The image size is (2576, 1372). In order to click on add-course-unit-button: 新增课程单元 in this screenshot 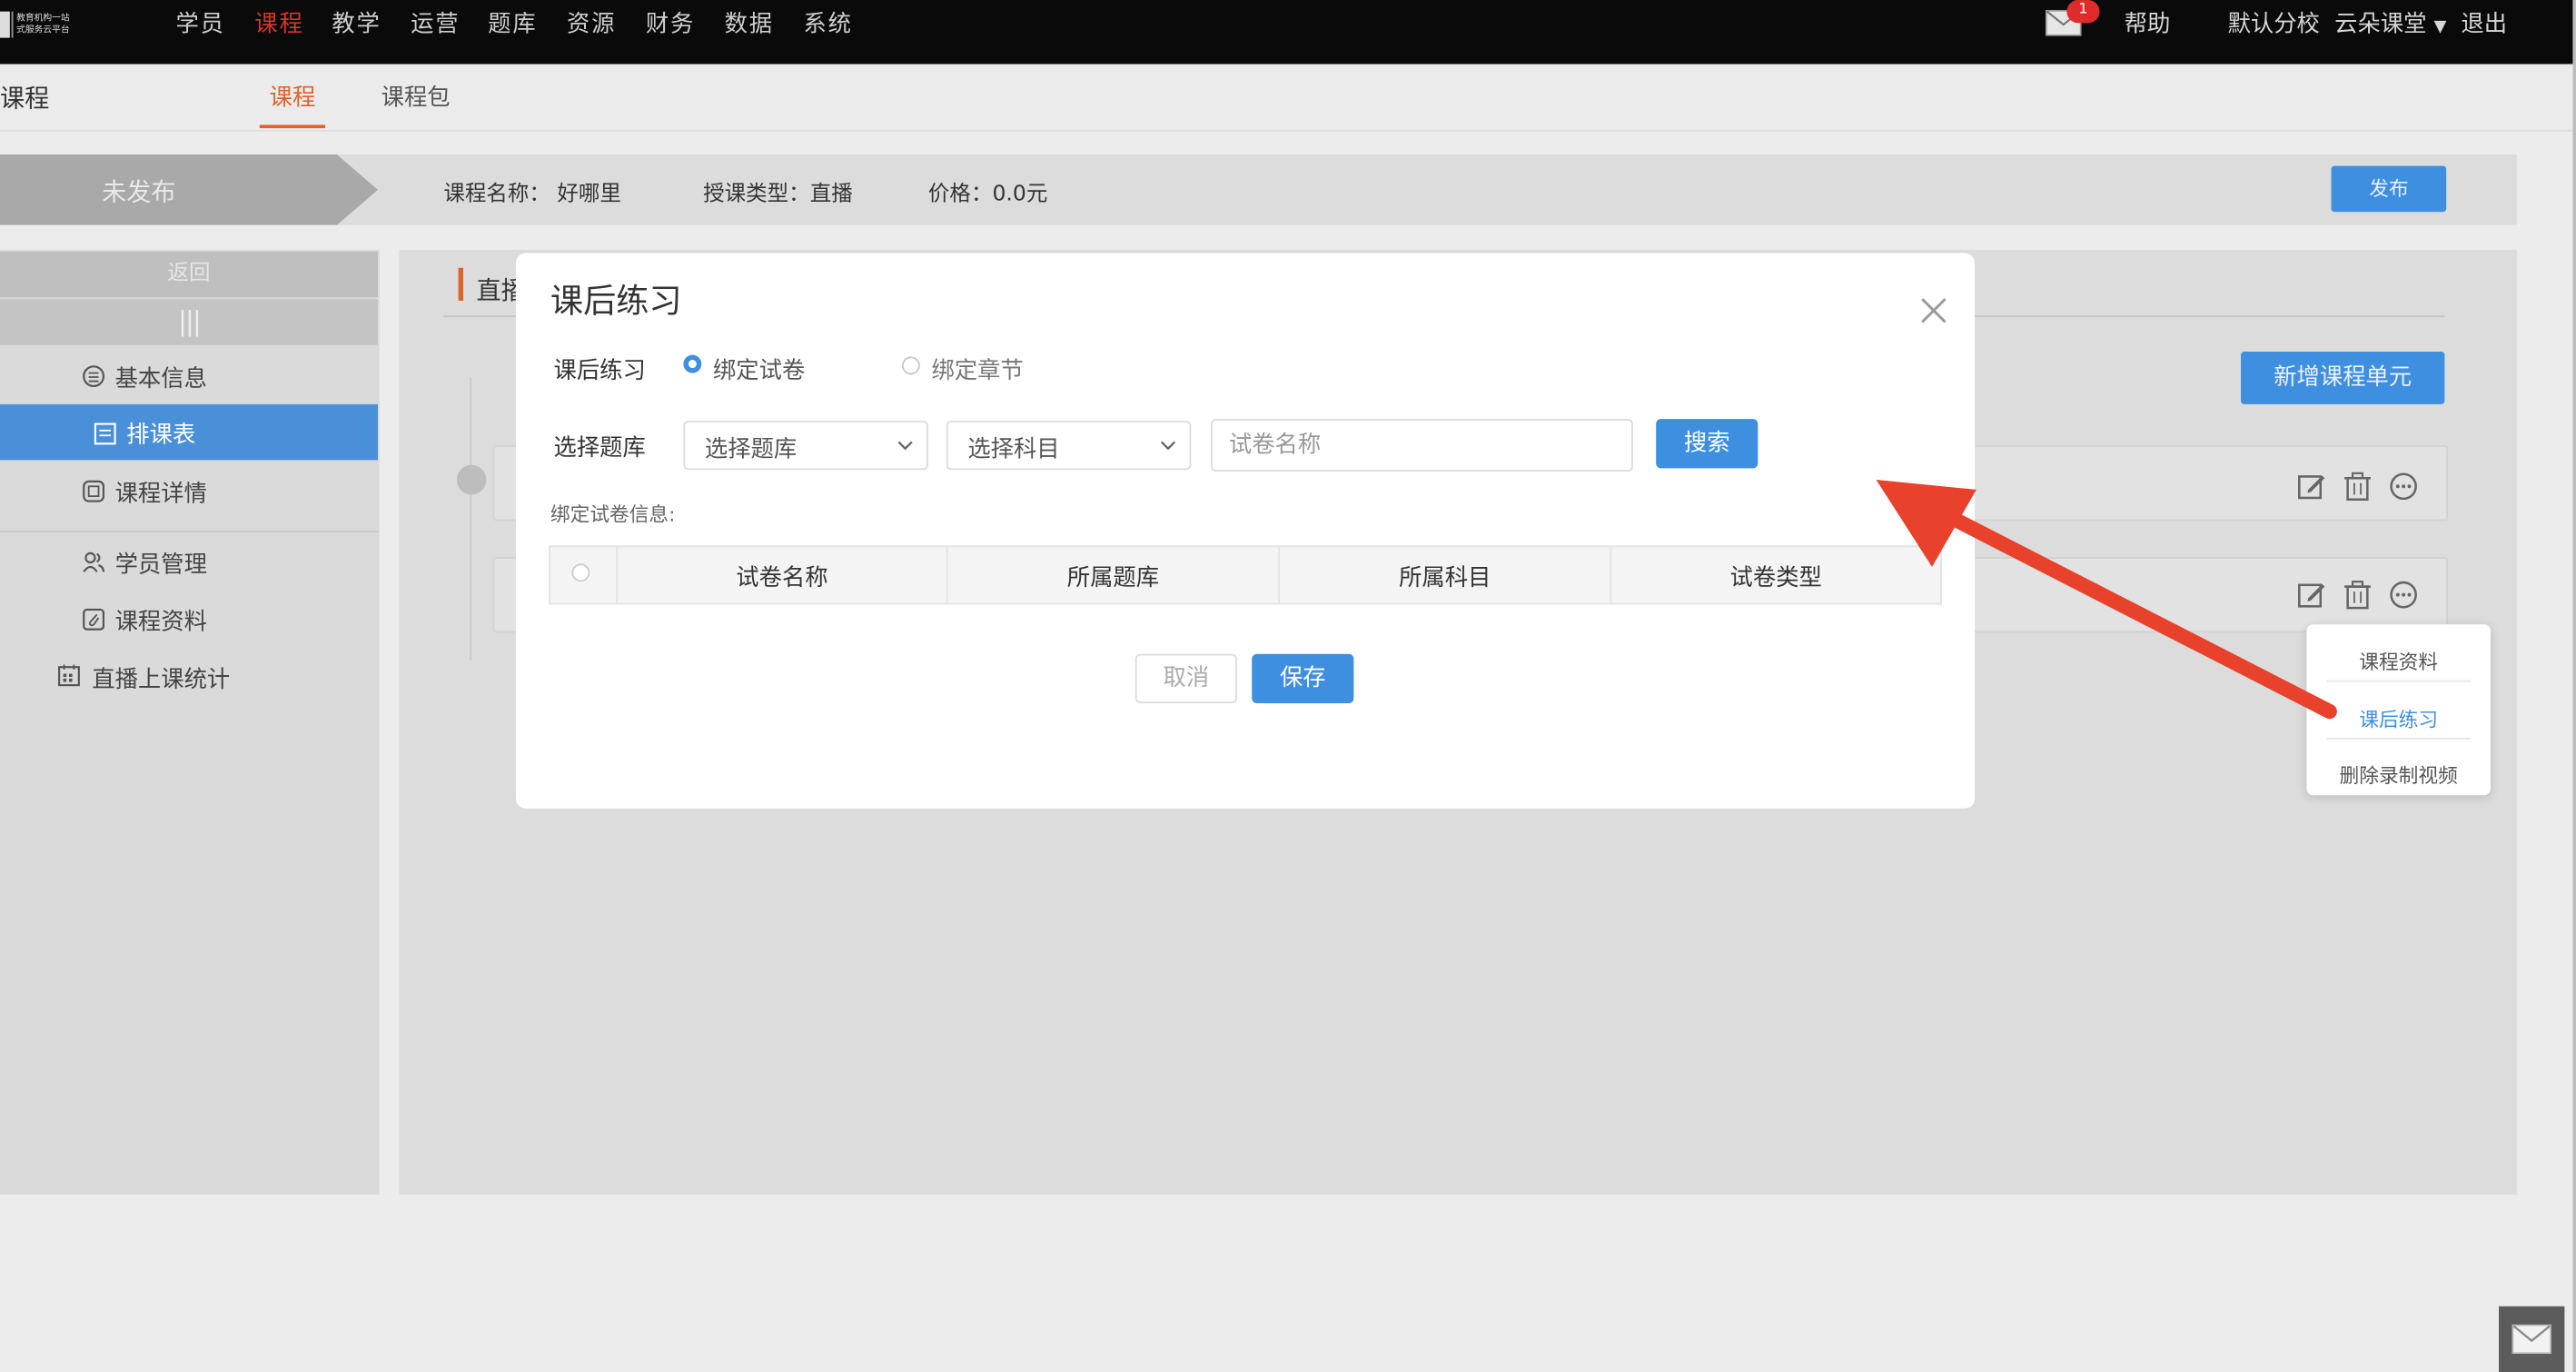, I will do `click(2343, 378)`.